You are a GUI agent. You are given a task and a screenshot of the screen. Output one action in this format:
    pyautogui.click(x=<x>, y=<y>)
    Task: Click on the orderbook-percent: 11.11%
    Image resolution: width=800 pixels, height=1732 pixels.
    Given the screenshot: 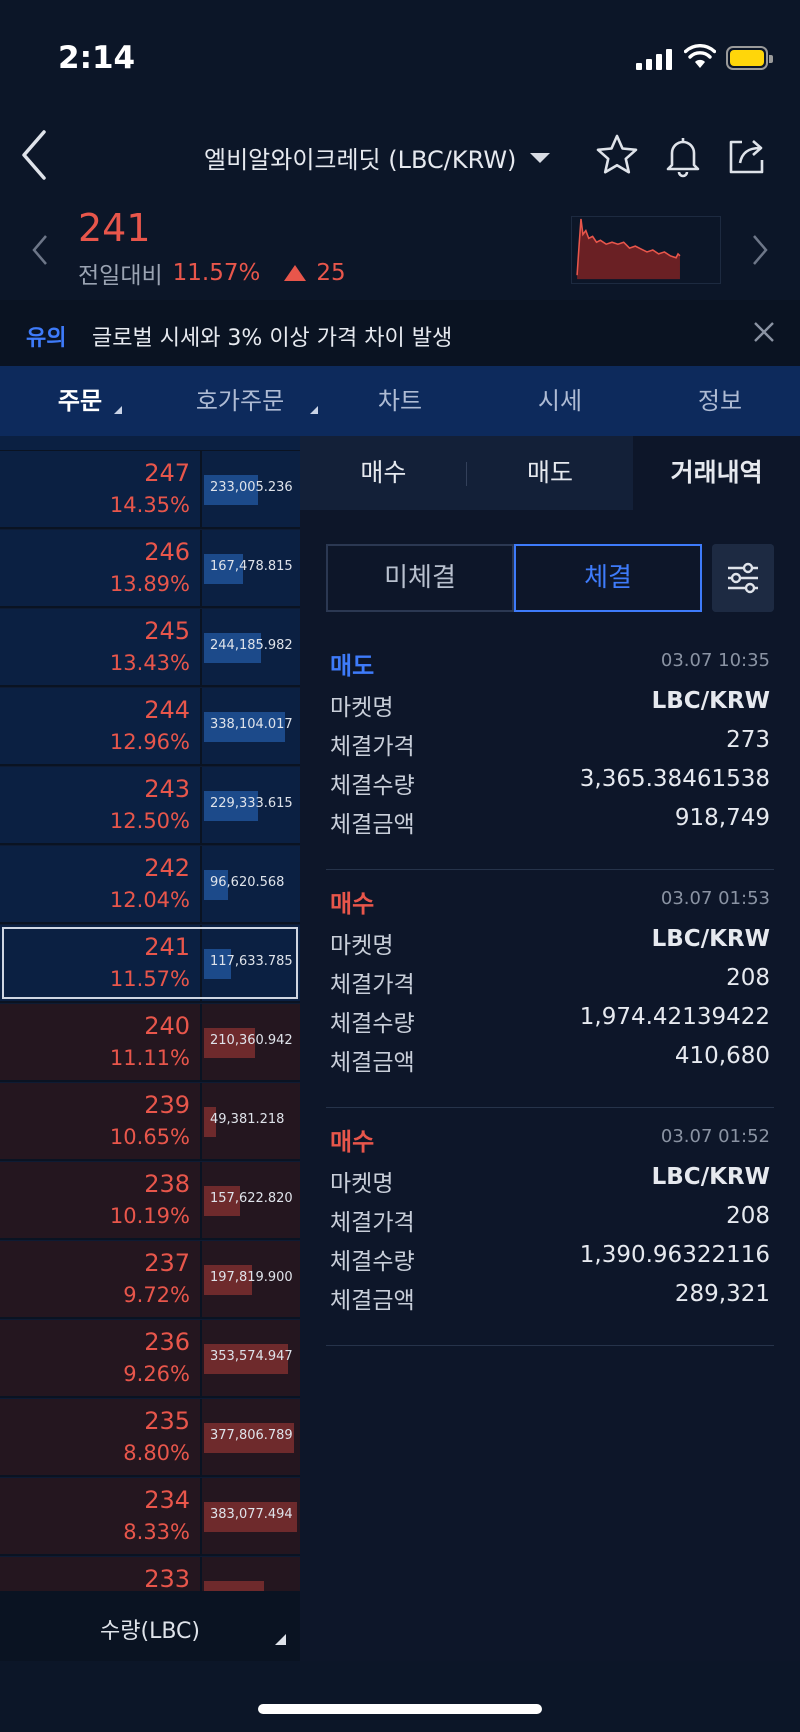 What is the action you would take?
    pyautogui.click(x=149, y=1058)
    